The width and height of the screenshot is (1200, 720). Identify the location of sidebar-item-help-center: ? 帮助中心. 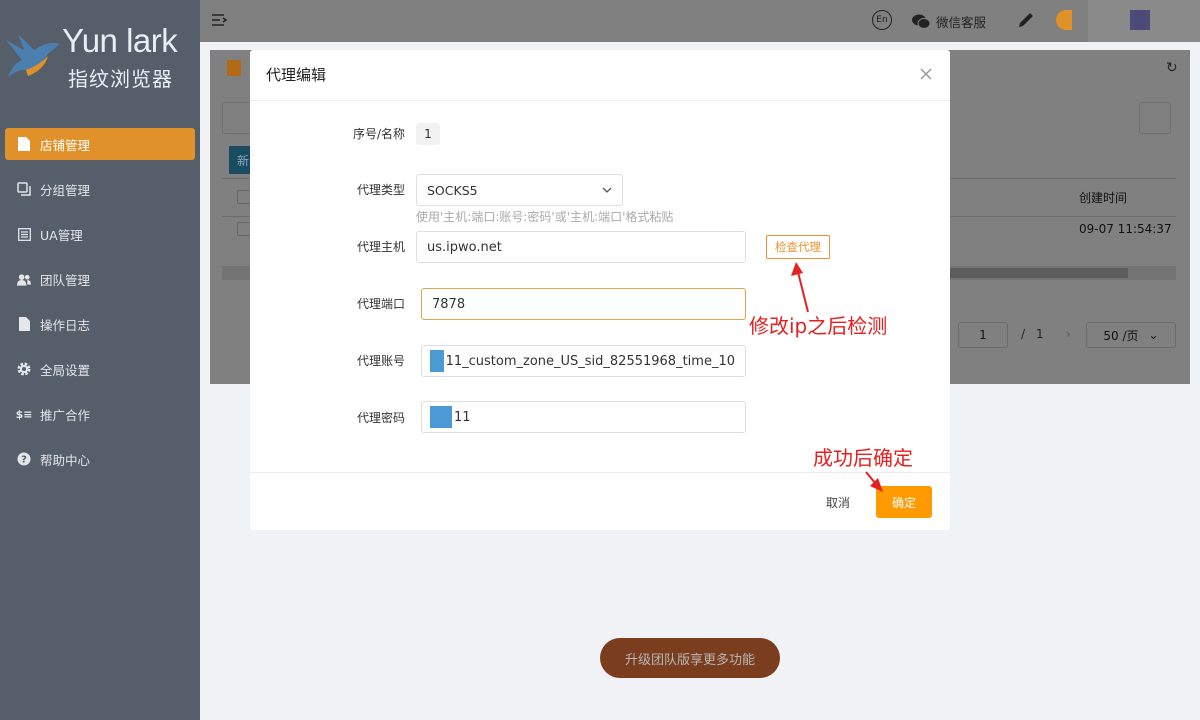
(100, 459).